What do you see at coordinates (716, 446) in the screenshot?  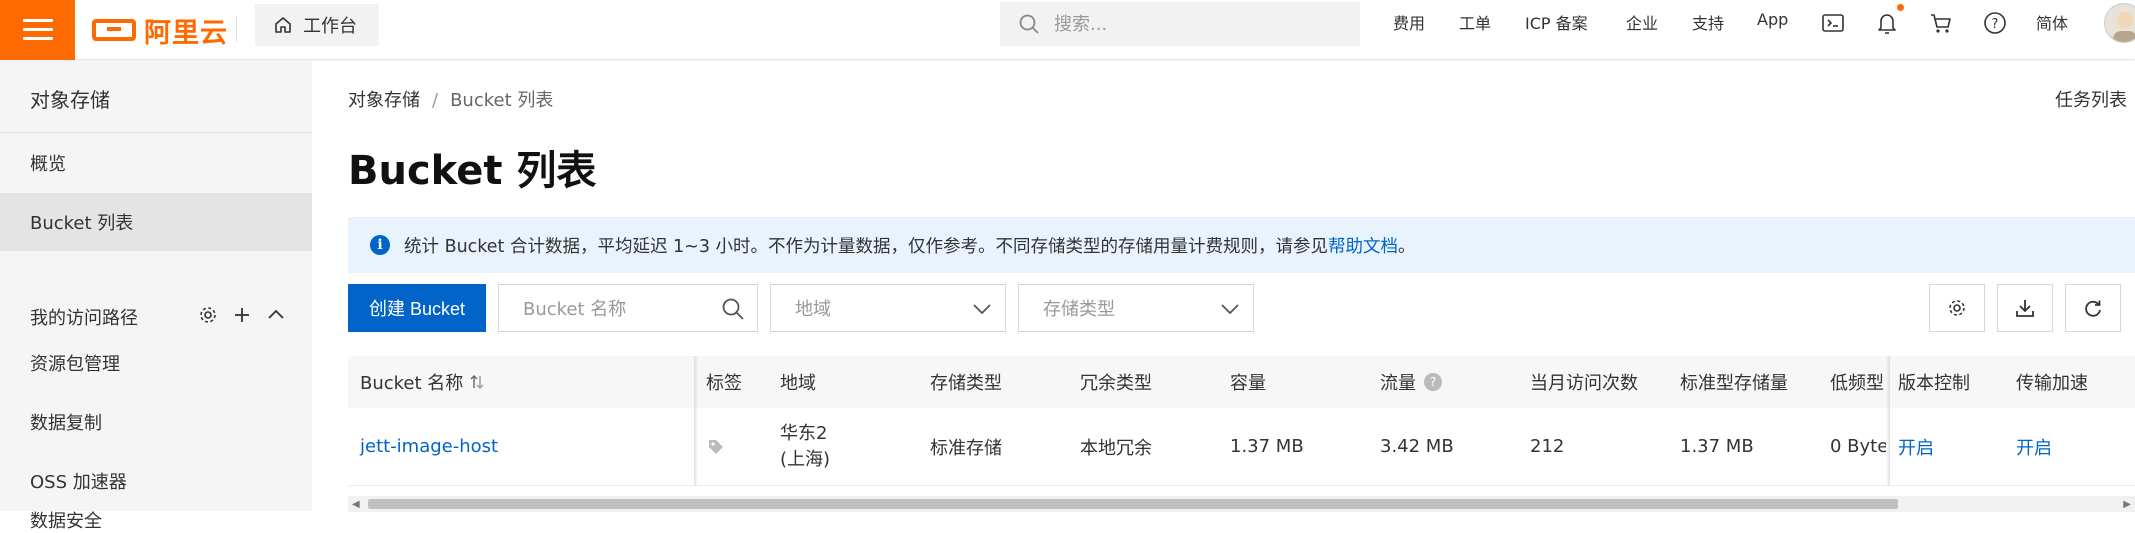 I see `tag-icon` at bounding box center [716, 446].